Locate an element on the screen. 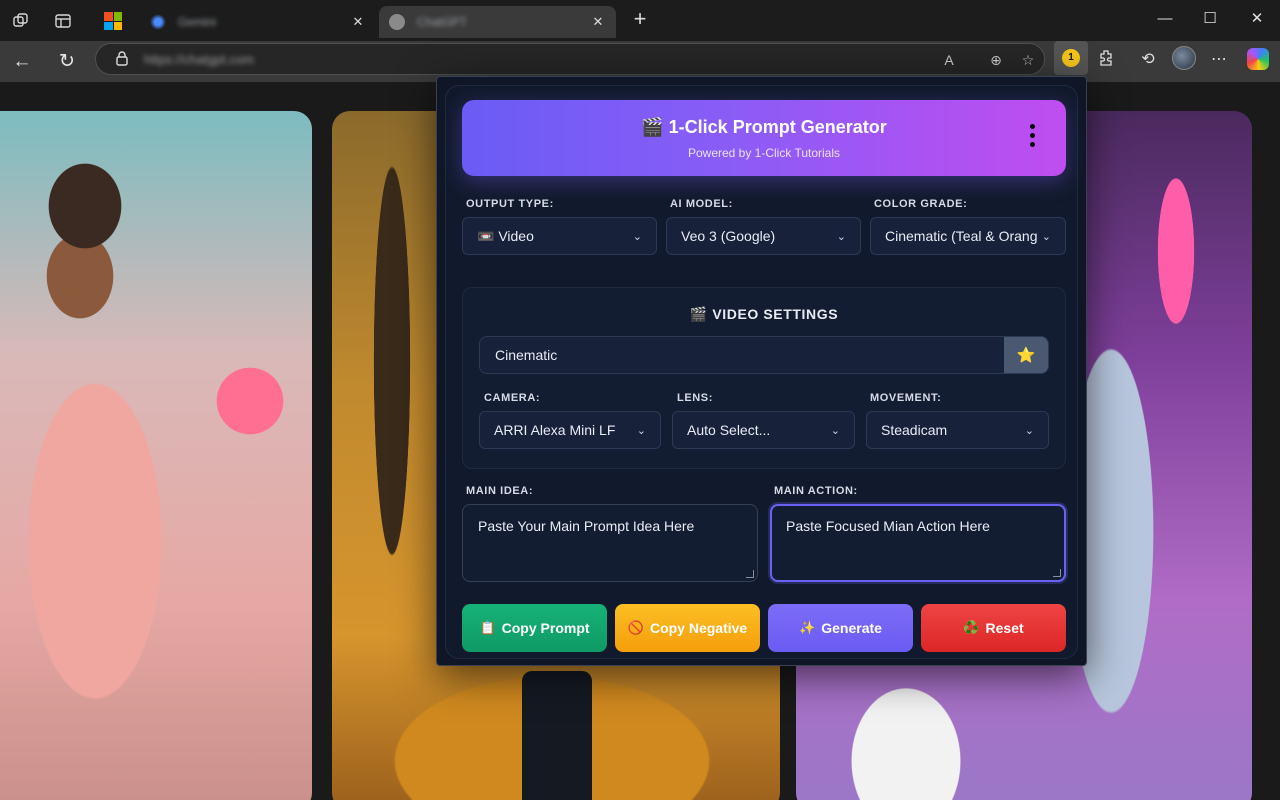 The image size is (1280, 800). new-tab-button: + is located at coordinates (640, 19).